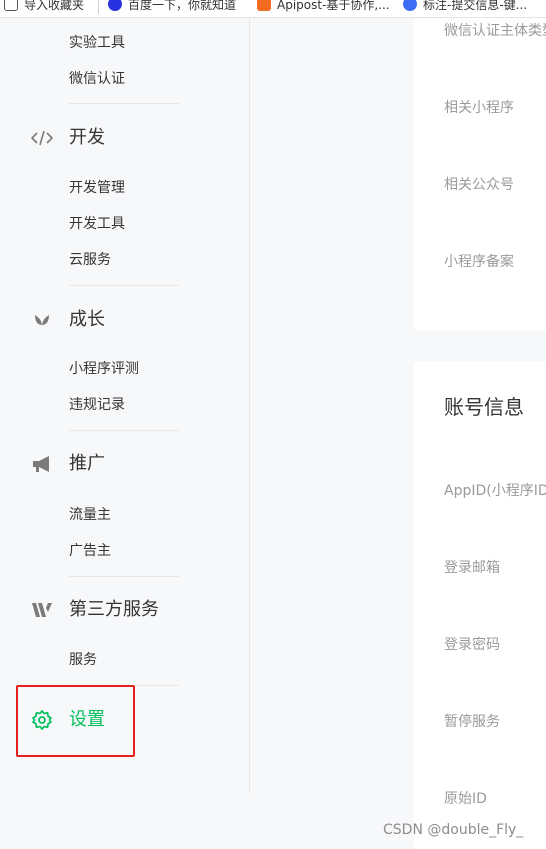 The image size is (546, 849). Describe the element at coordinates (453, 830) in the screenshot. I see `watermark: CSDN @double_Fly_` at that location.